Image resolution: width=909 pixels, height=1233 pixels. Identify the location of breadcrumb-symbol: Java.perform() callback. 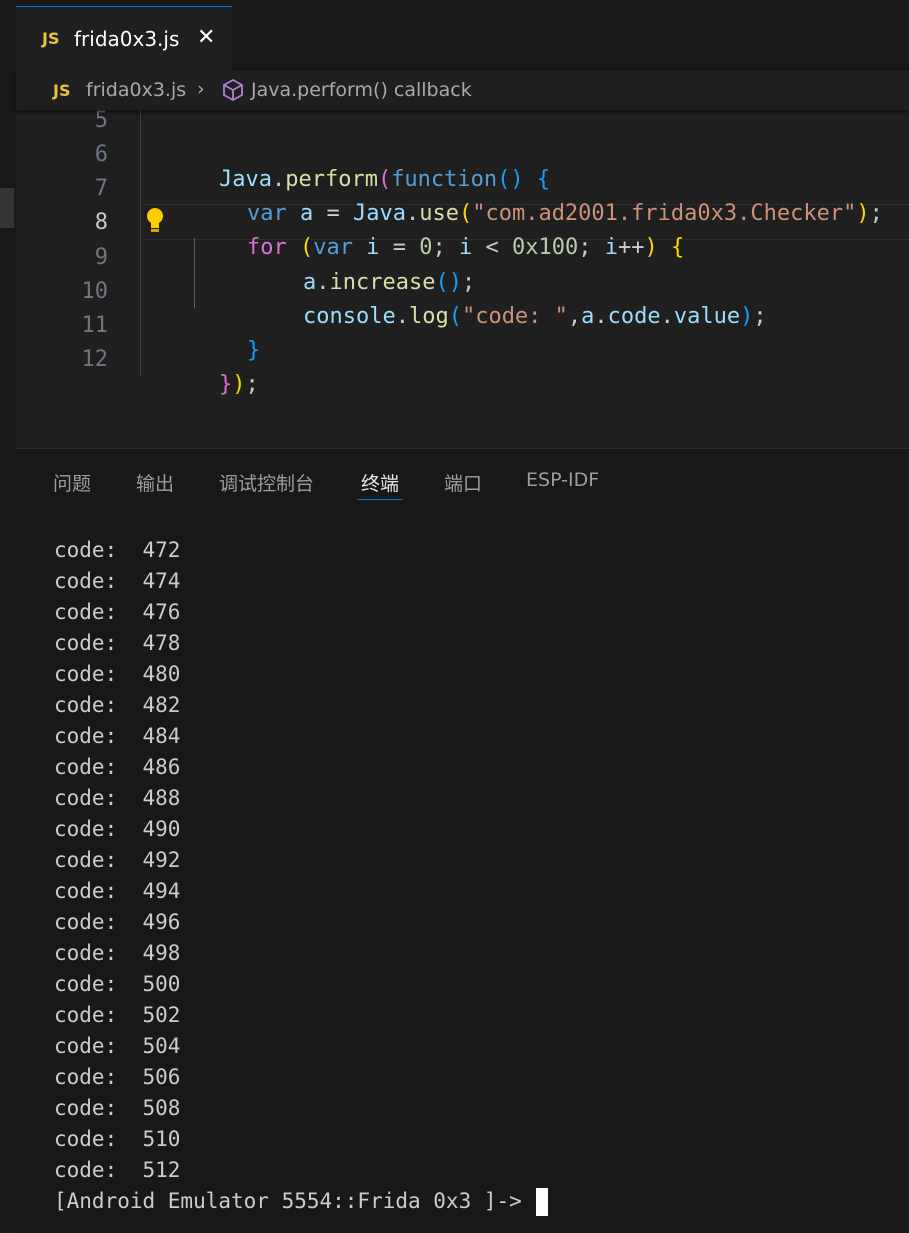
(361, 90).